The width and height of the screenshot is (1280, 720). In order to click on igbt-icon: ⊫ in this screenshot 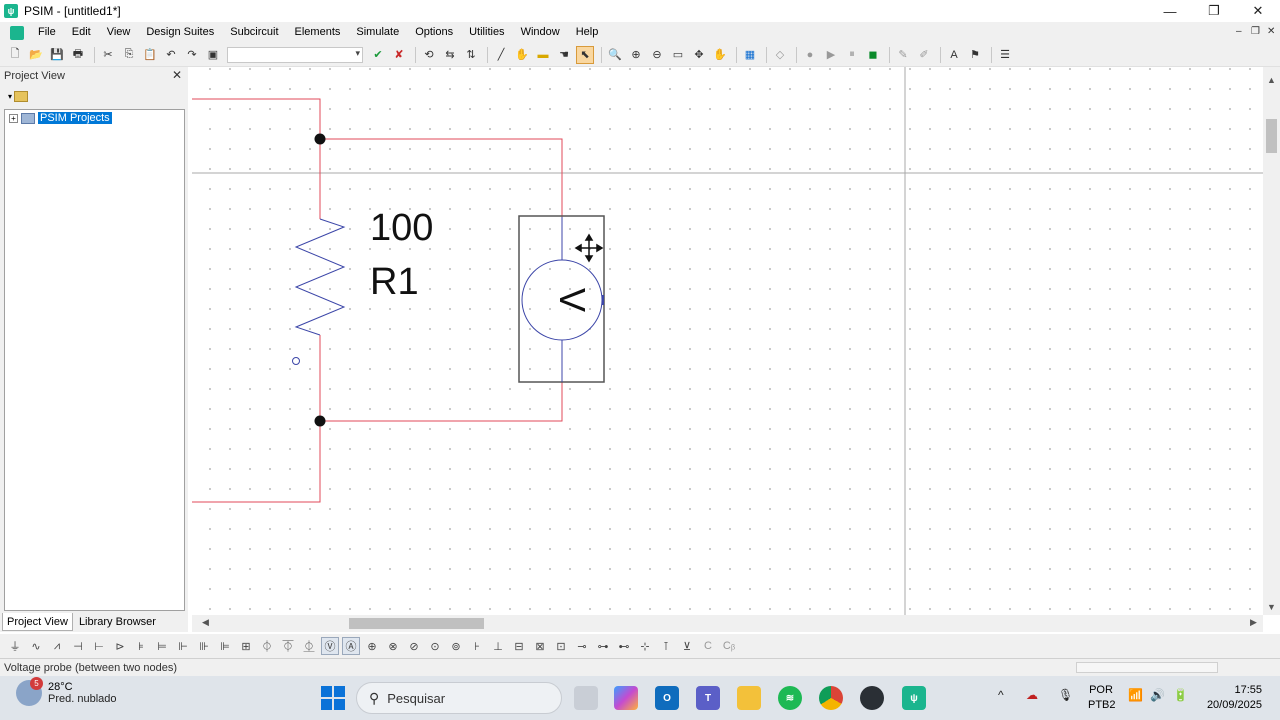, I will do `click(225, 646)`.